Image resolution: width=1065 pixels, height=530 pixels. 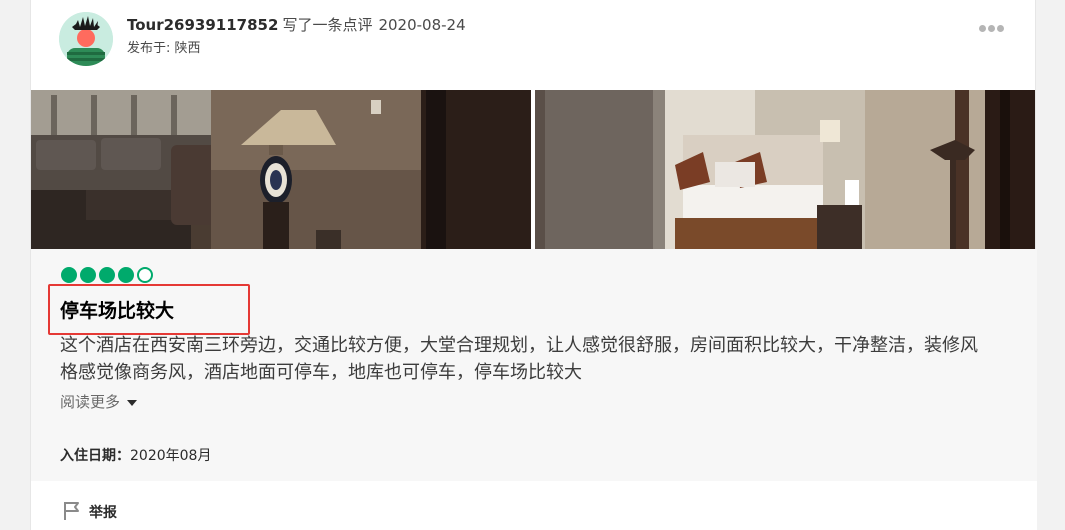 I want to click on review-title: 停车场比较大, so click(x=117, y=309).